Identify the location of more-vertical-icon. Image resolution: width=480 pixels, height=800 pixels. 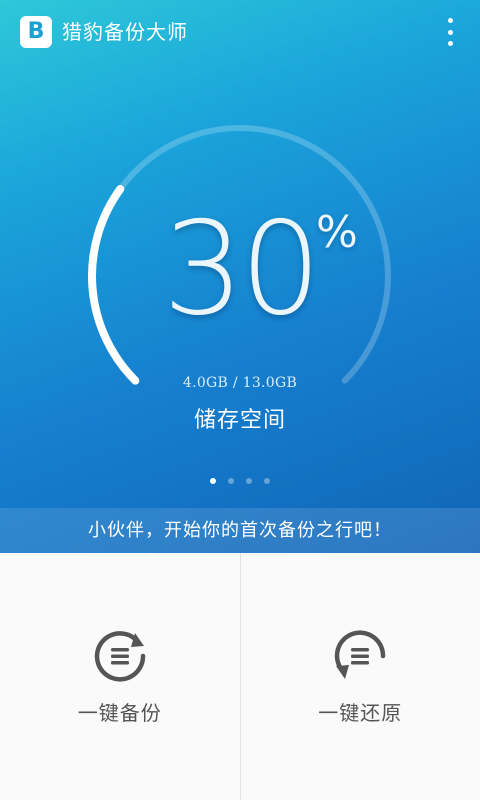
(450, 20).